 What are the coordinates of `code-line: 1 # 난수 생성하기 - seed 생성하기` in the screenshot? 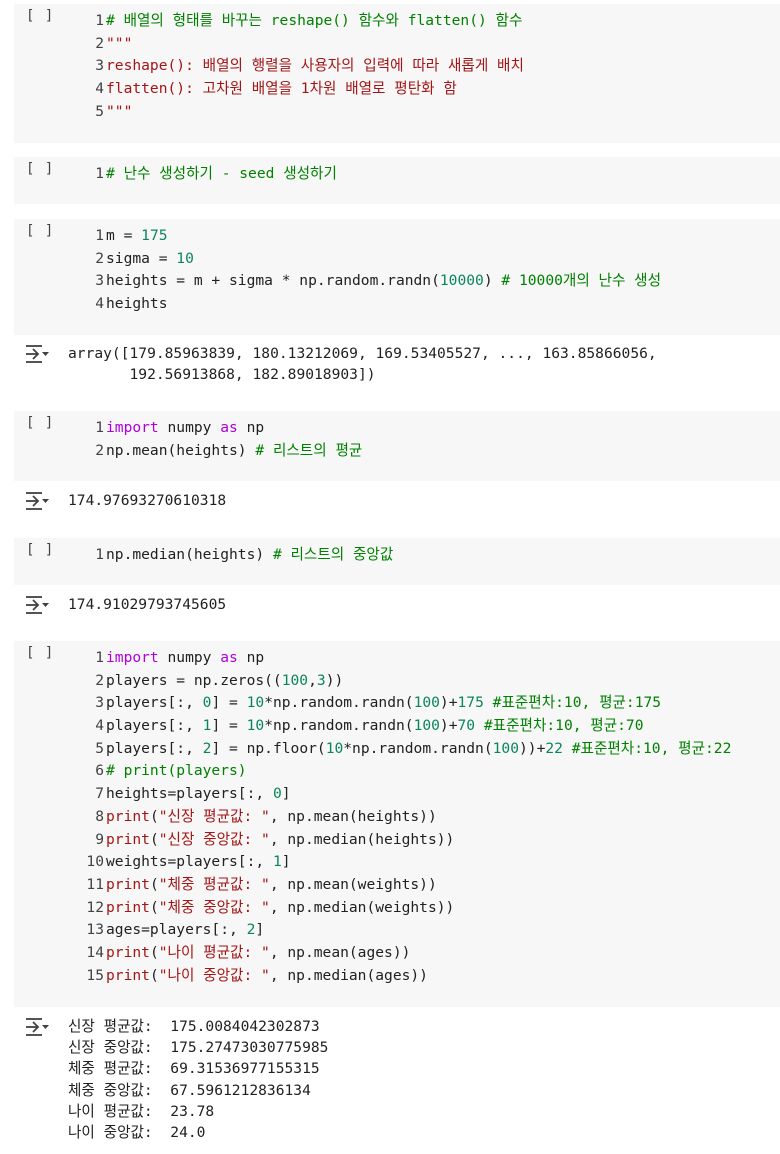 It's located at (429, 174).